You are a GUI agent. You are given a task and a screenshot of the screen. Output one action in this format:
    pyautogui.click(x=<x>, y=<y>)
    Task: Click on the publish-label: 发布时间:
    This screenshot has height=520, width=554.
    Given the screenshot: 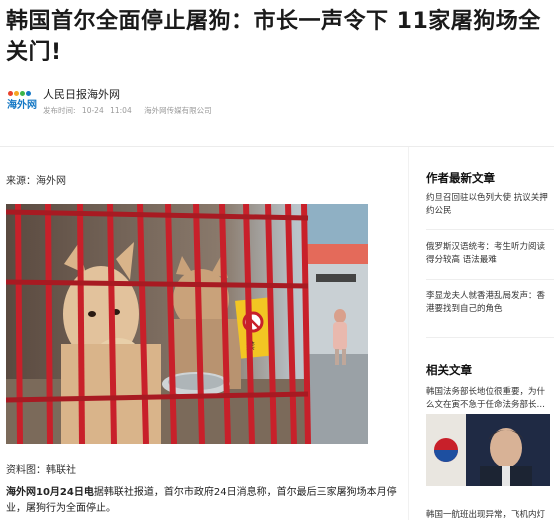 What is the action you would take?
    pyautogui.click(x=59, y=110)
    